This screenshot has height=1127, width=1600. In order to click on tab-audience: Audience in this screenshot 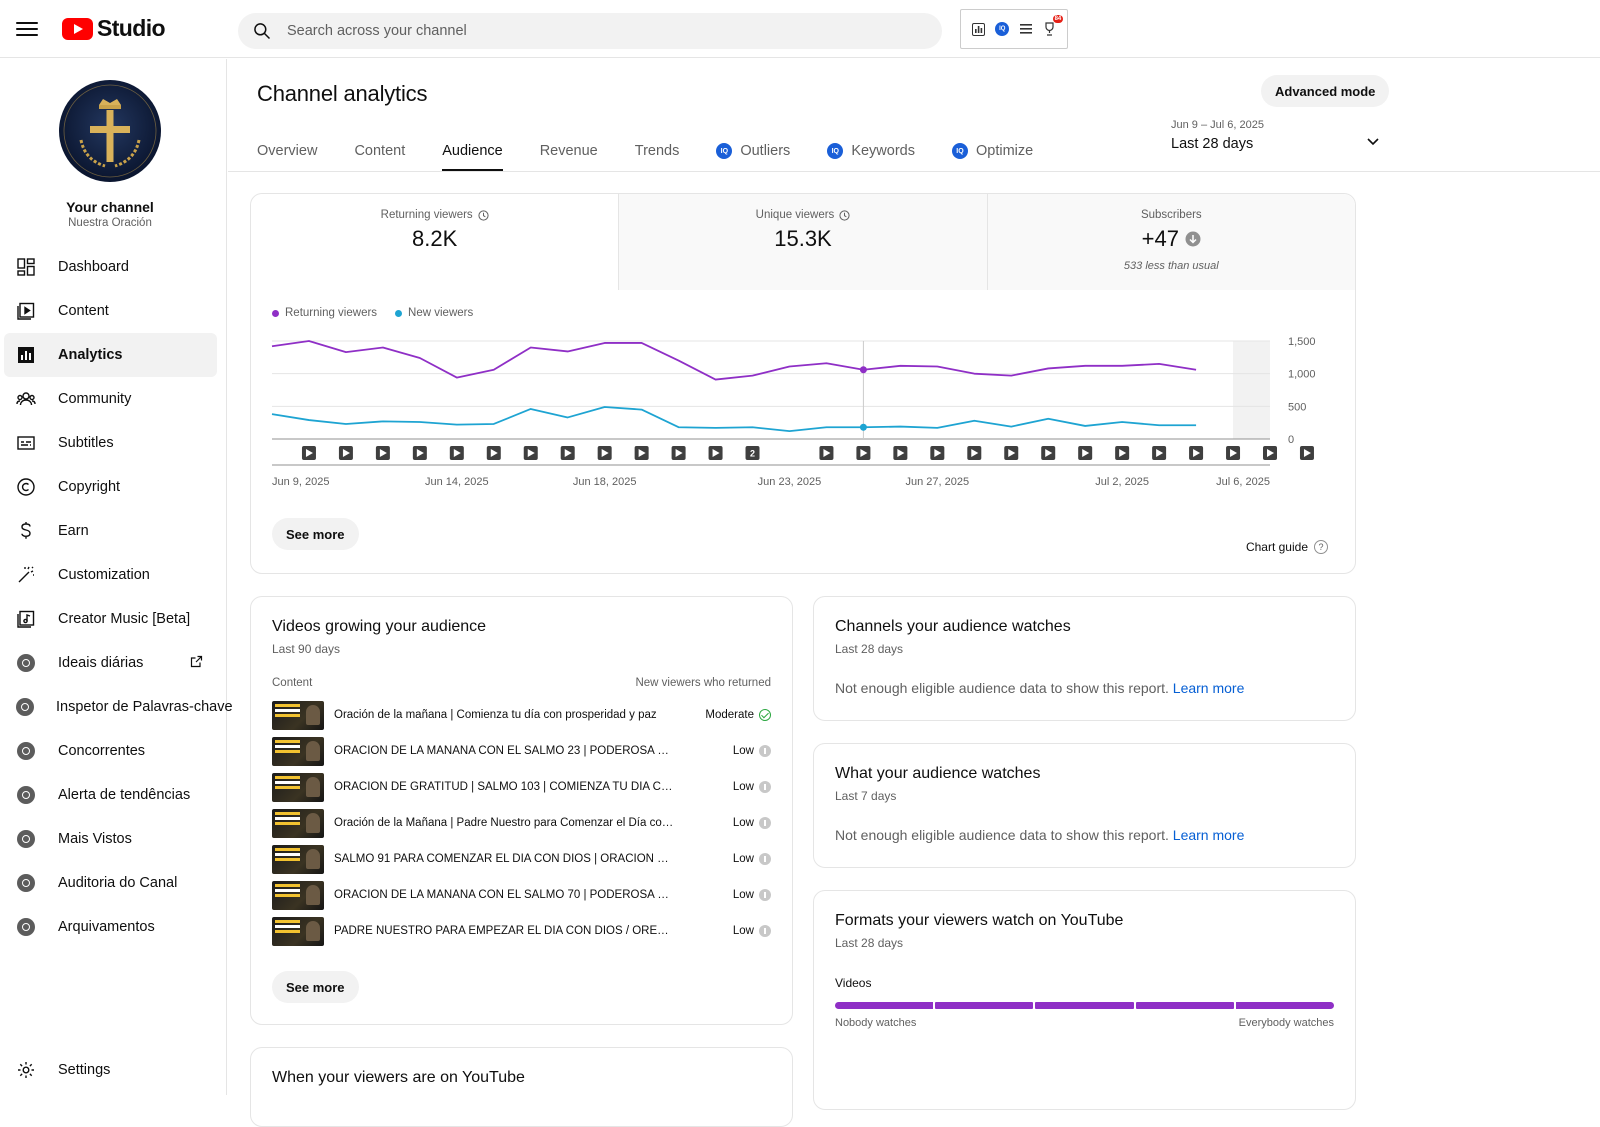, I will do `click(473, 151)`.